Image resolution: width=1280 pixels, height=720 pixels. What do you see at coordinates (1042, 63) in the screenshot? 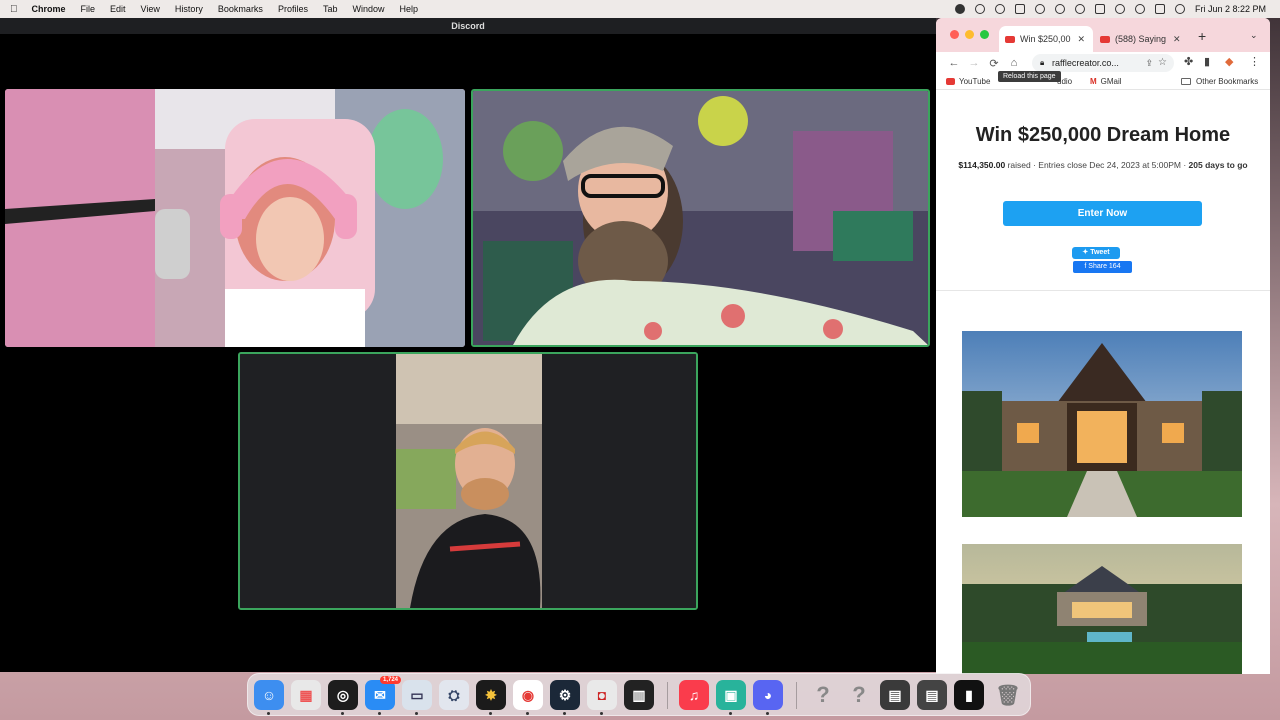
I see `lock-icon: 🔒︎` at bounding box center [1042, 63].